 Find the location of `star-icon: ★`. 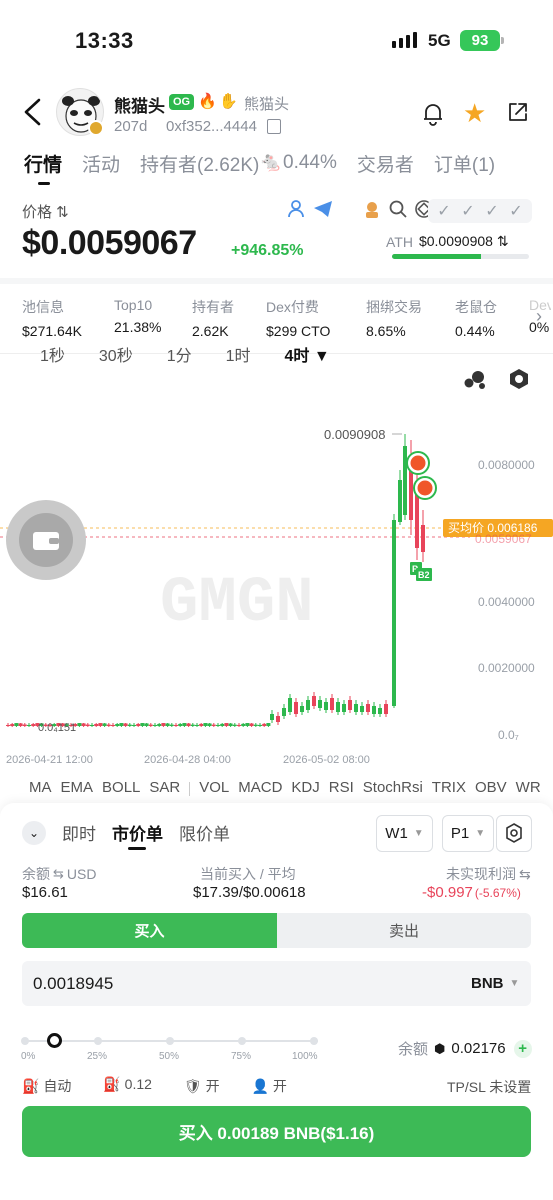

star-icon: ★ is located at coordinates (474, 113).